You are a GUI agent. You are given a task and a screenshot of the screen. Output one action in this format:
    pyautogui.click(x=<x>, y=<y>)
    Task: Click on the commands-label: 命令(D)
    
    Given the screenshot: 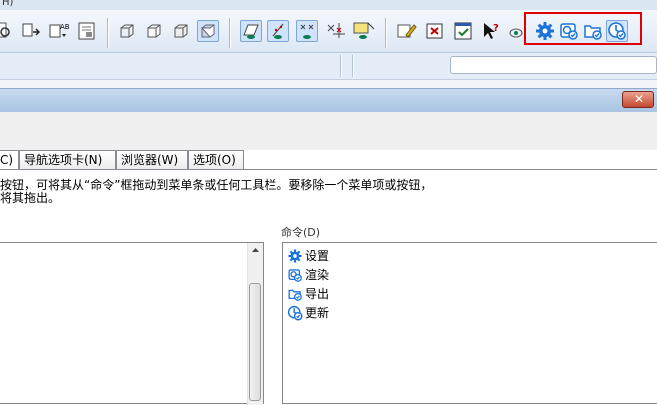 What is the action you would take?
    pyautogui.click(x=301, y=232)
    